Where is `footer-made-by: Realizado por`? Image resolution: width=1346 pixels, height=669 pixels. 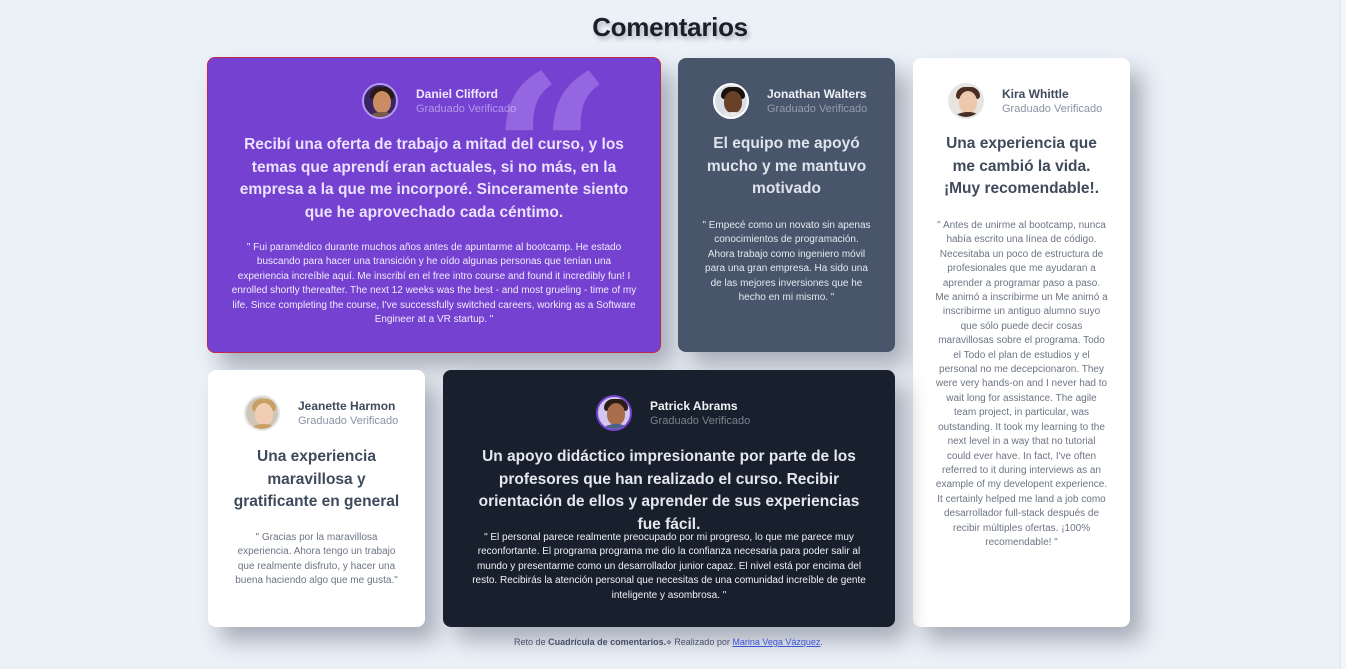
footer-made-by: Realizado por is located at coordinates (702, 642).